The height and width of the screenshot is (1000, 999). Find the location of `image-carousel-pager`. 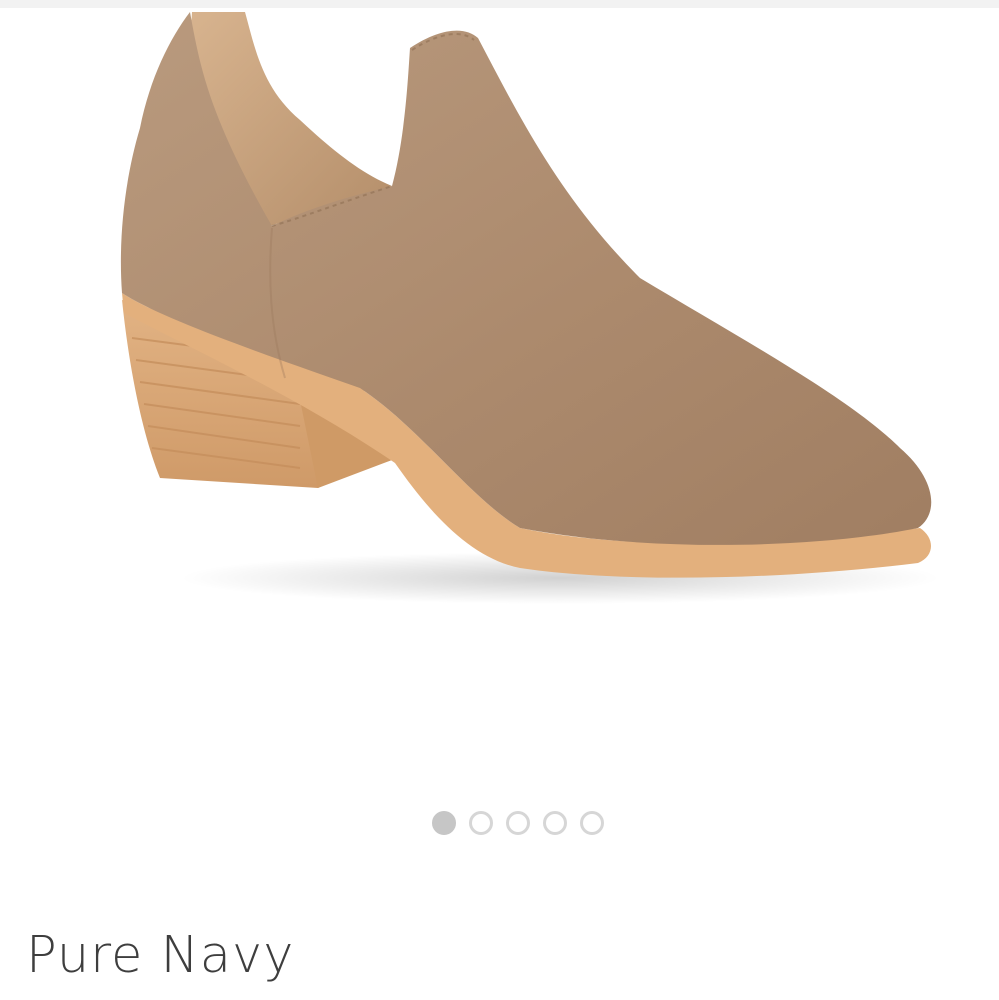

image-carousel-pager is located at coordinates (518, 823).